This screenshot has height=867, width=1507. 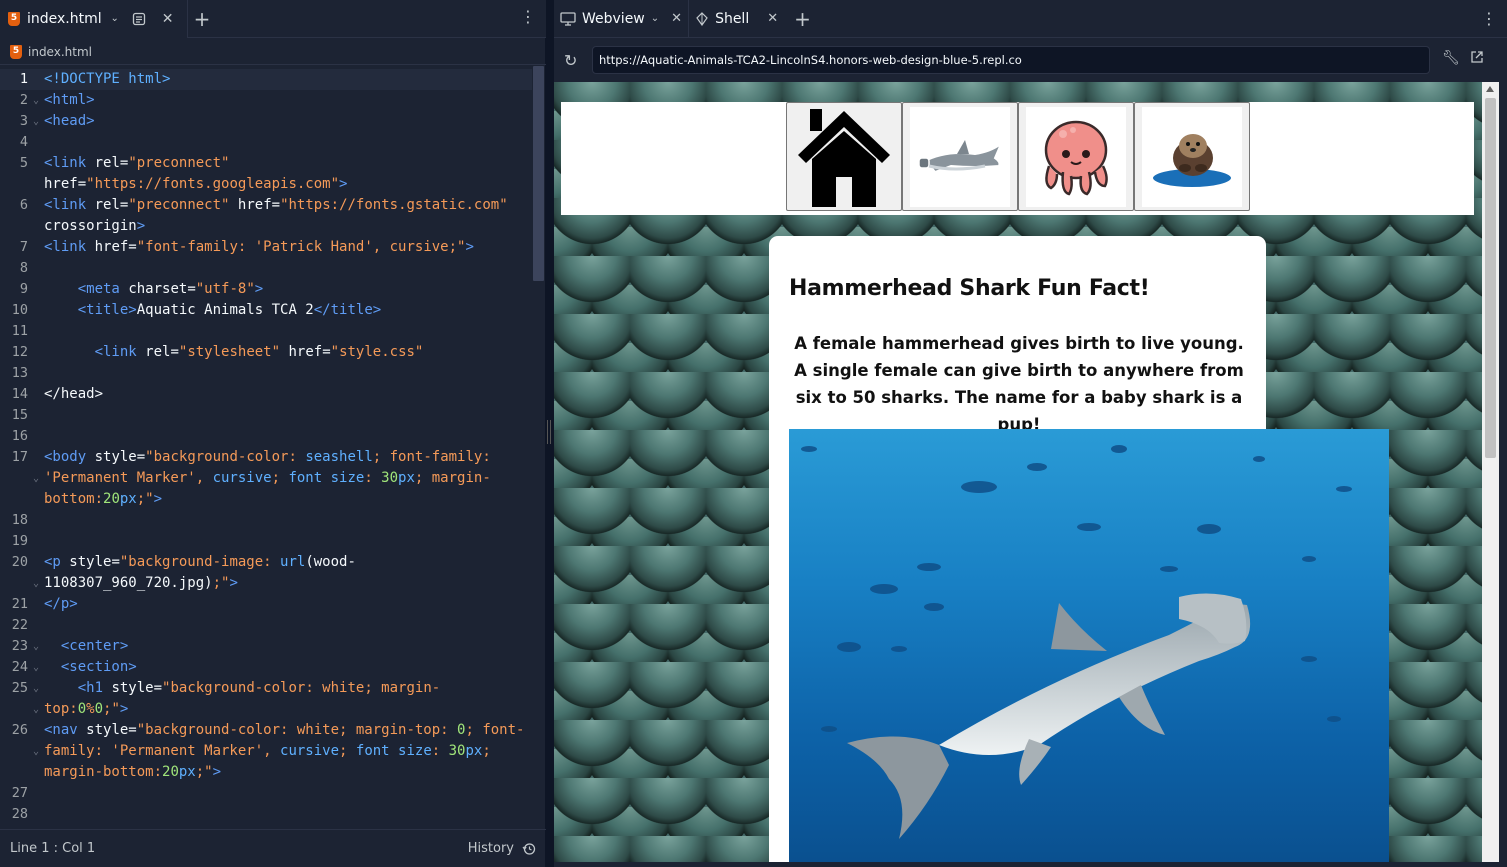 I want to click on open-new-window-icon, so click(x=1477, y=59).